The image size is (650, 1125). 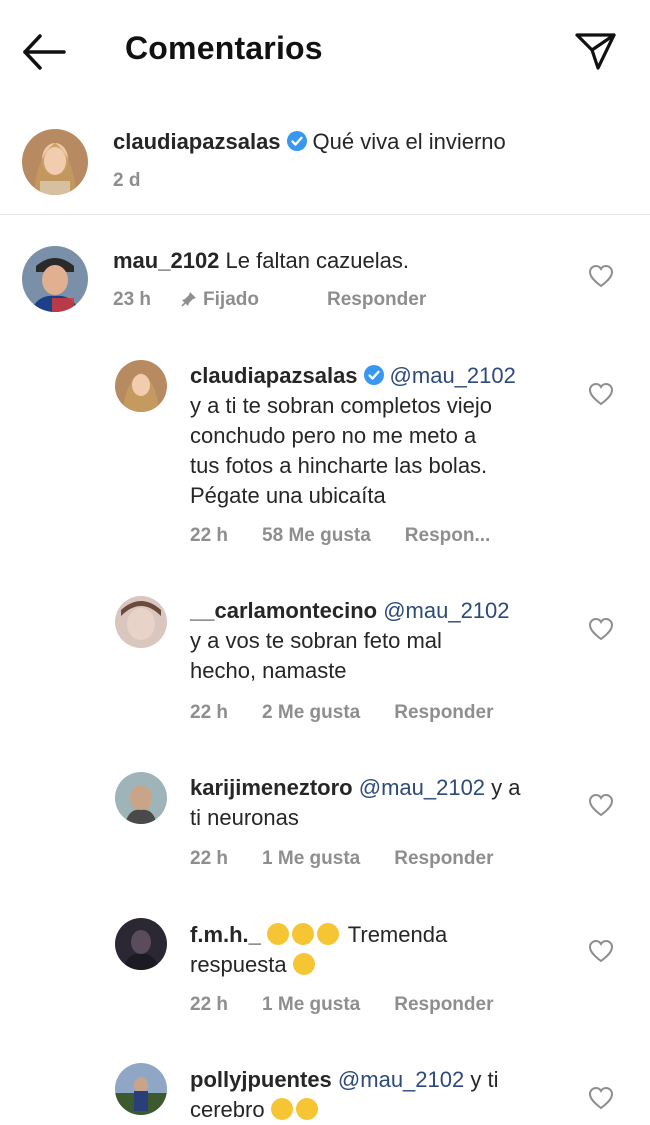 What do you see at coordinates (268, 670) in the screenshot?
I see `reply-body-line: hecho, namaste` at bounding box center [268, 670].